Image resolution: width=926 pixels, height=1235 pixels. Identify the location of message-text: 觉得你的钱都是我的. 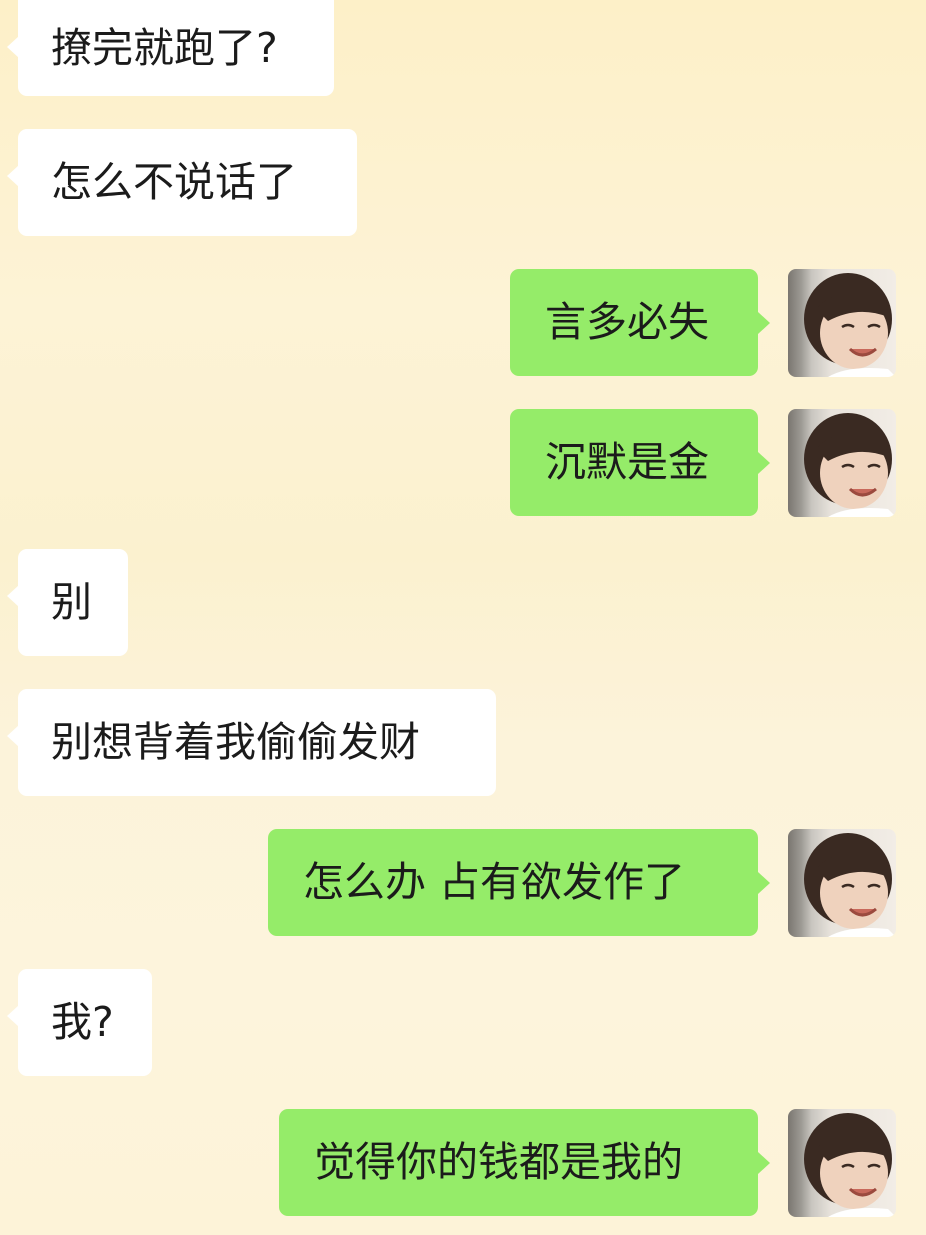
(498, 1162).